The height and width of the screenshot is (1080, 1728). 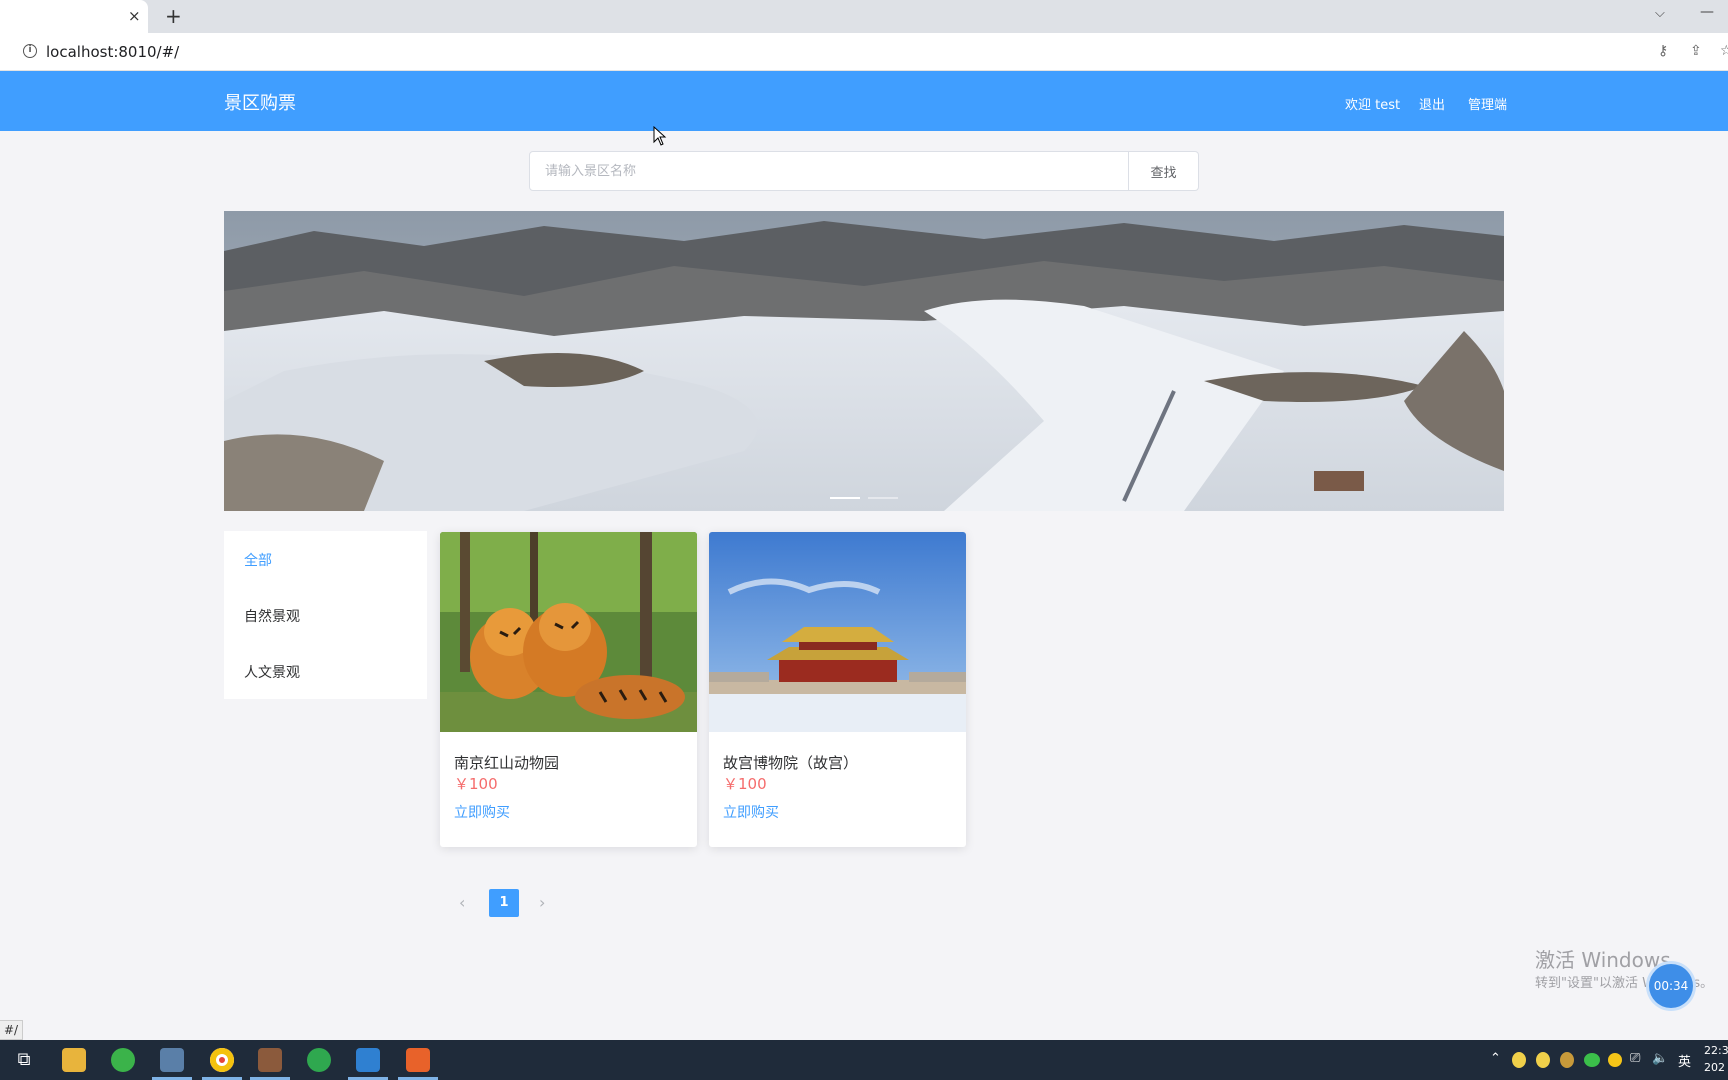 I want to click on tiger-image, so click(x=568, y=632).